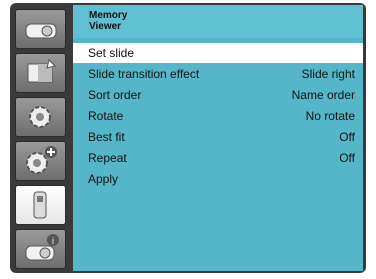 This screenshot has width=376, height=279. I want to click on gear-icon, so click(40, 117).